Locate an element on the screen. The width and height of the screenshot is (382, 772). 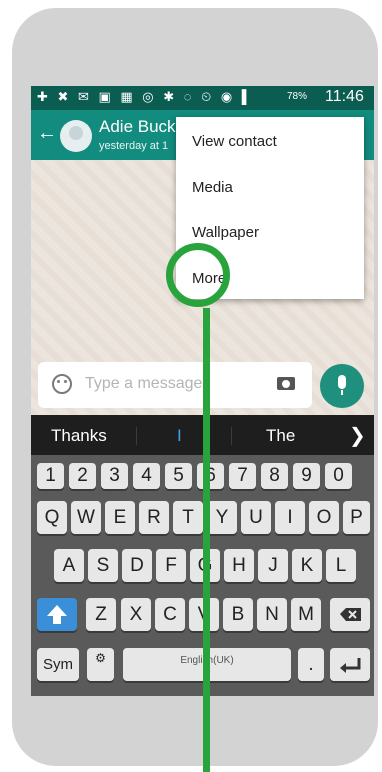
key-8: 8 is located at coordinates (274, 476).